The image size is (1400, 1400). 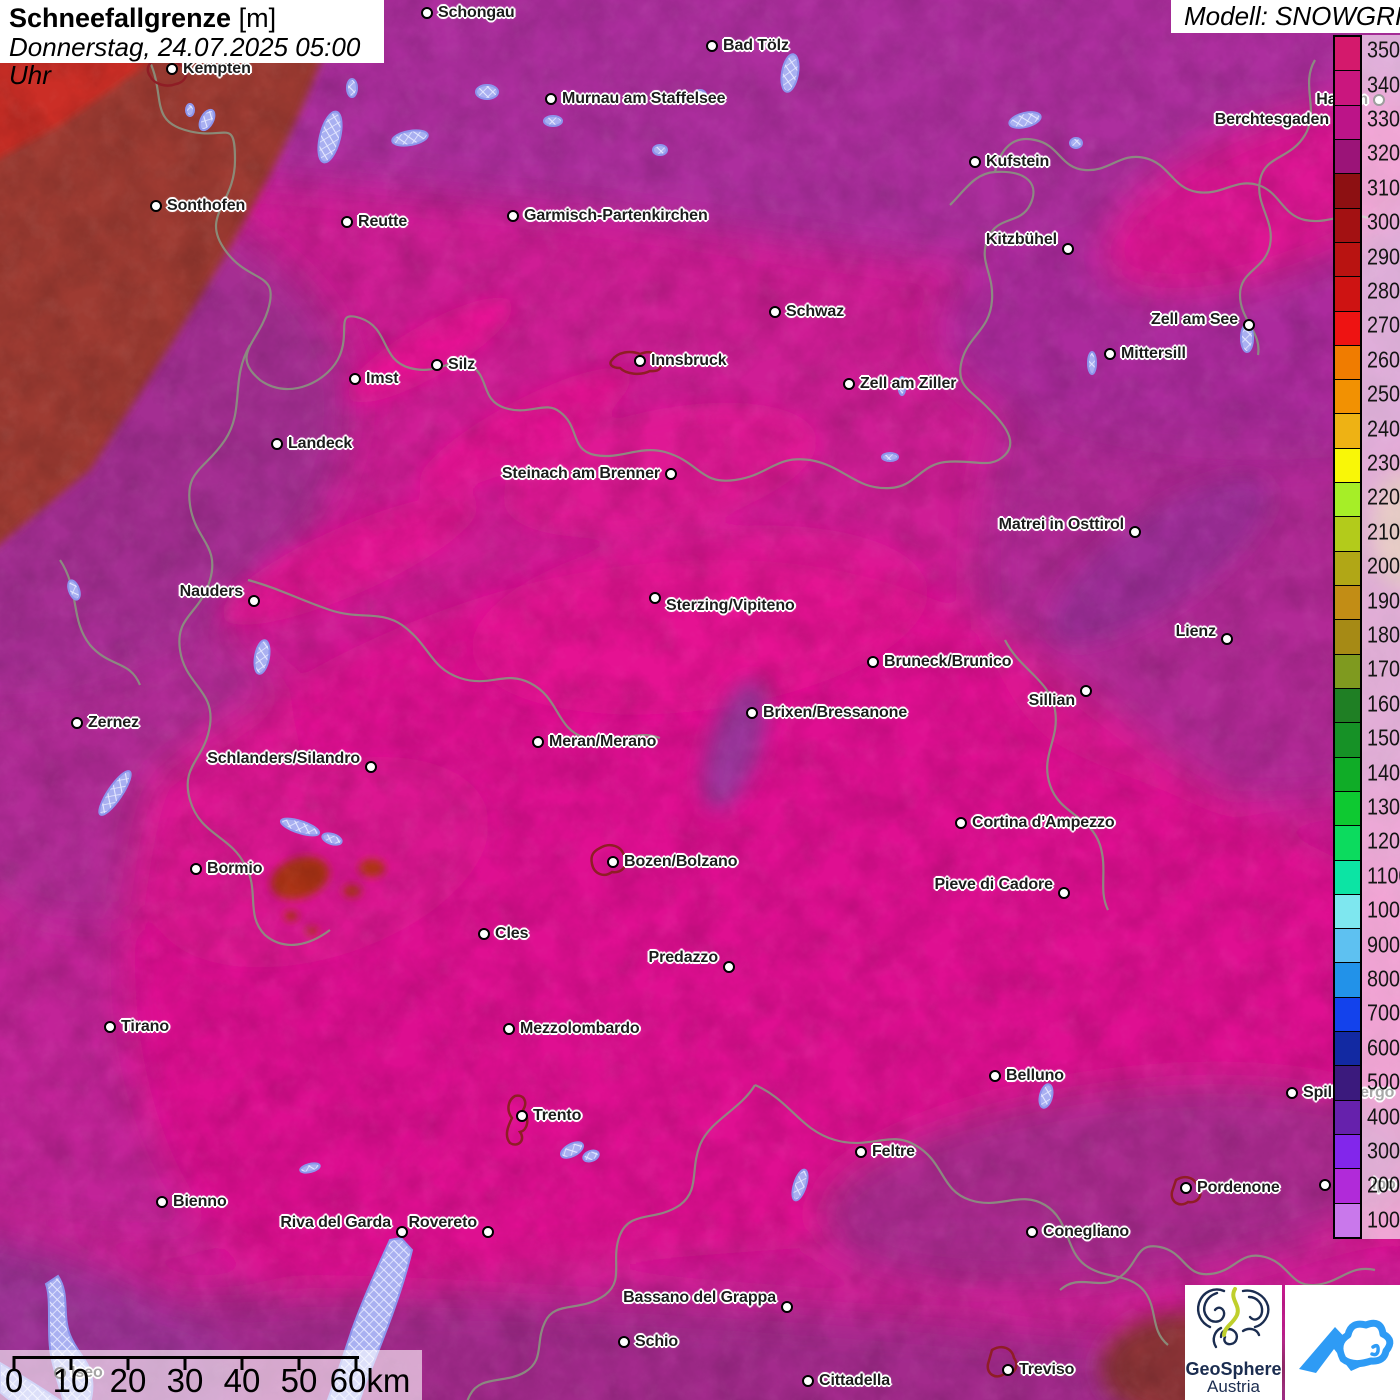 What do you see at coordinates (1233, 1386) in the screenshot?
I see `geosphere-austria-text: Austria` at bounding box center [1233, 1386].